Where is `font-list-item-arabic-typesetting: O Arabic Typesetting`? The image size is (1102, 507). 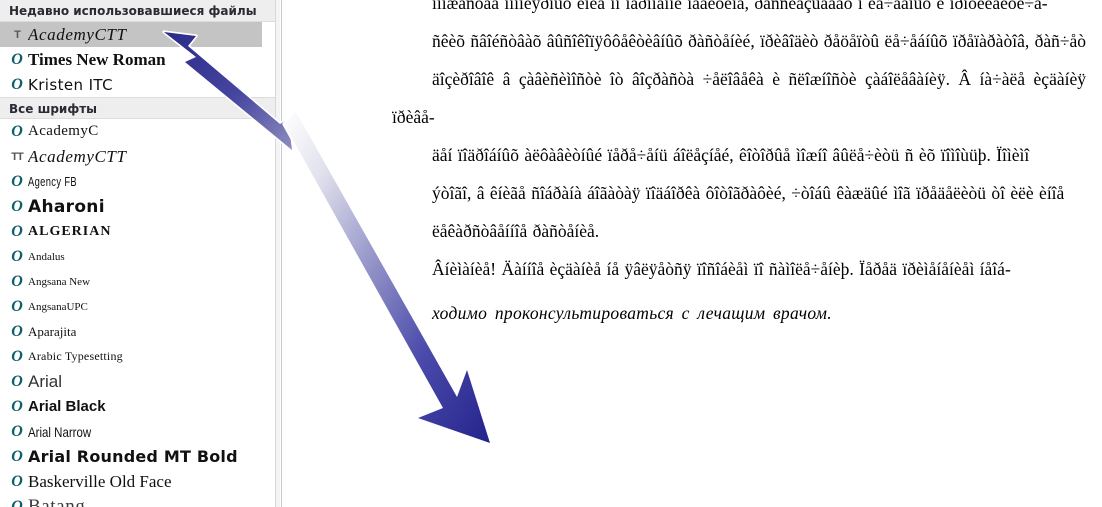
font-list-item-arabic-typesetting: O Arabic Typesetting is located at coordinates (137, 356).